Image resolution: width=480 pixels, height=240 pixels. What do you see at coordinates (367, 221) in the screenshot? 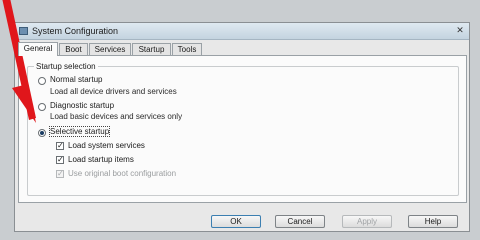
I see `apply-button: Apply` at bounding box center [367, 221].